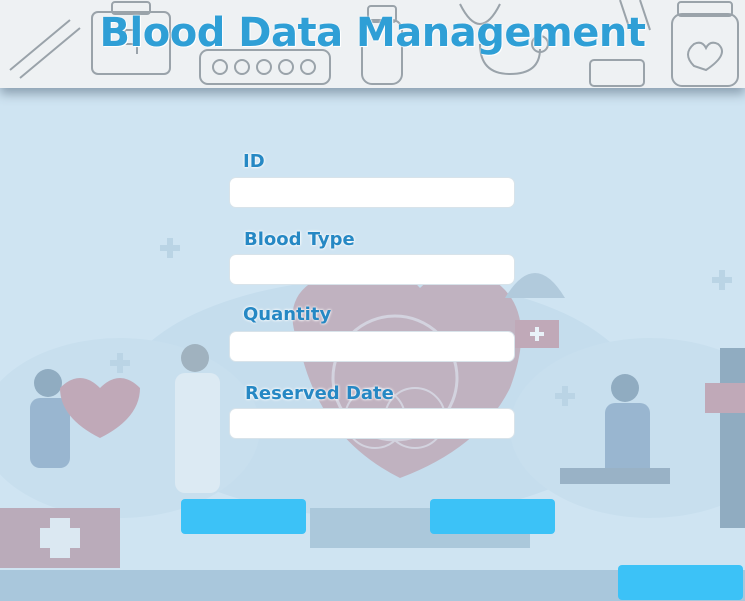 This screenshot has height=601, width=745. I want to click on corner-action-button, so click(680, 582).